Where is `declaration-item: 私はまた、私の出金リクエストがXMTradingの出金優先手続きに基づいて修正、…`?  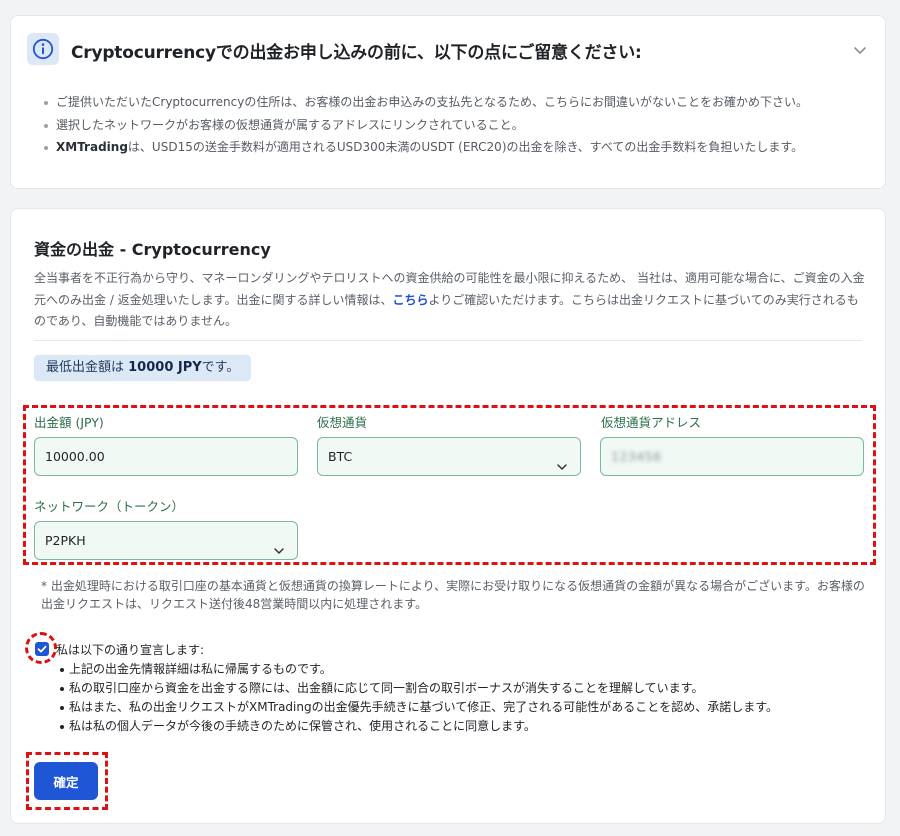 declaration-item: 私はまた、私の出金リクエストがXMTradingの出金優先手続きに基づいて修正、… is located at coordinates (418, 707).